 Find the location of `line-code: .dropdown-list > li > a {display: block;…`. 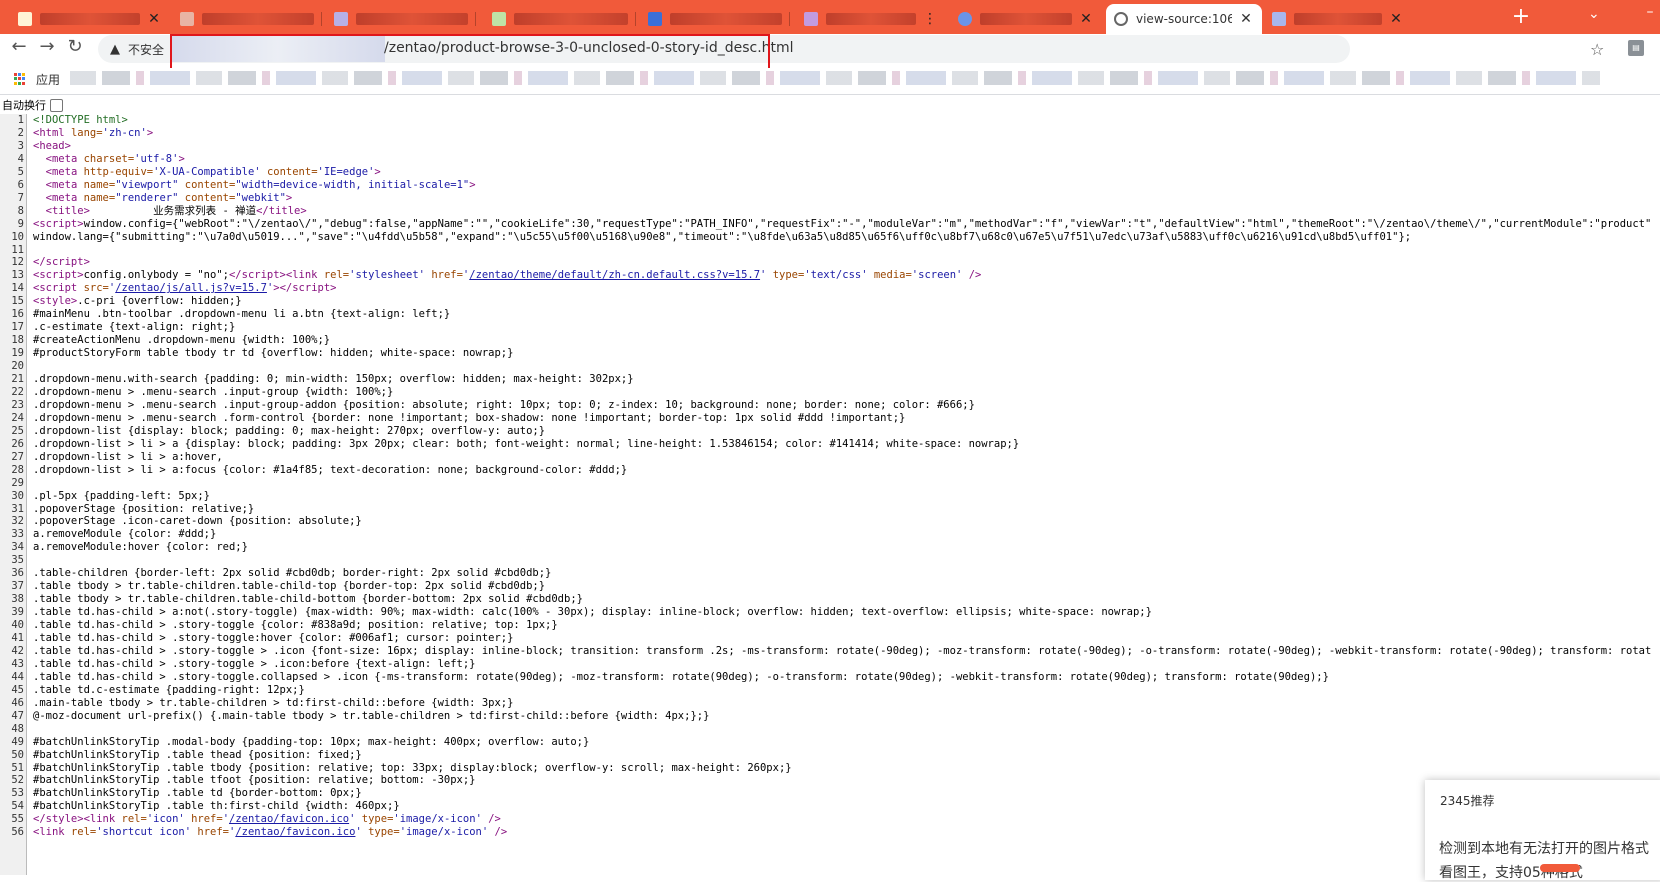

line-code: .dropdown-list > li > a {display: block;… is located at coordinates (526, 443).